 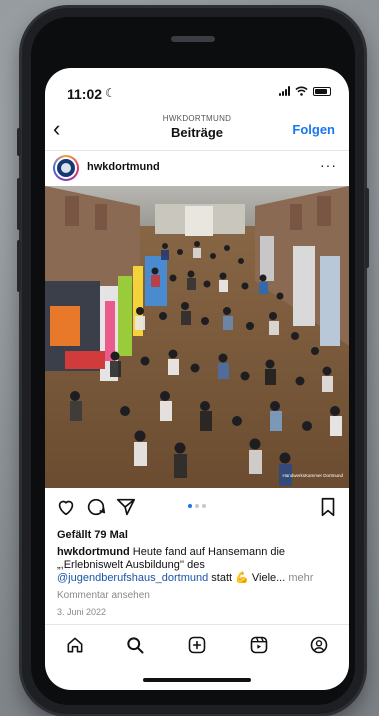 I want to click on heart-icon, so click(x=66, y=507).